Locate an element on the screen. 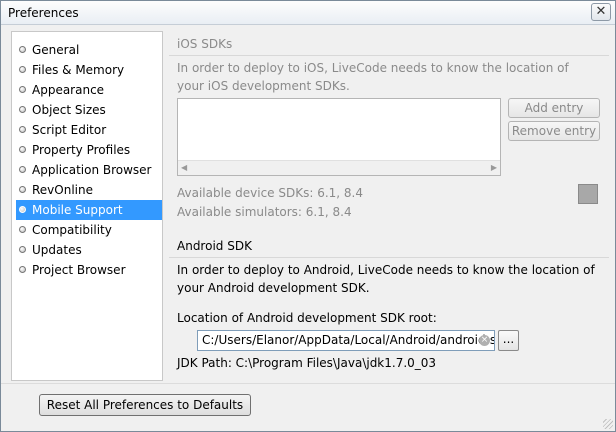  sidebar-item-label: Script Editor is located at coordinates (69, 130).